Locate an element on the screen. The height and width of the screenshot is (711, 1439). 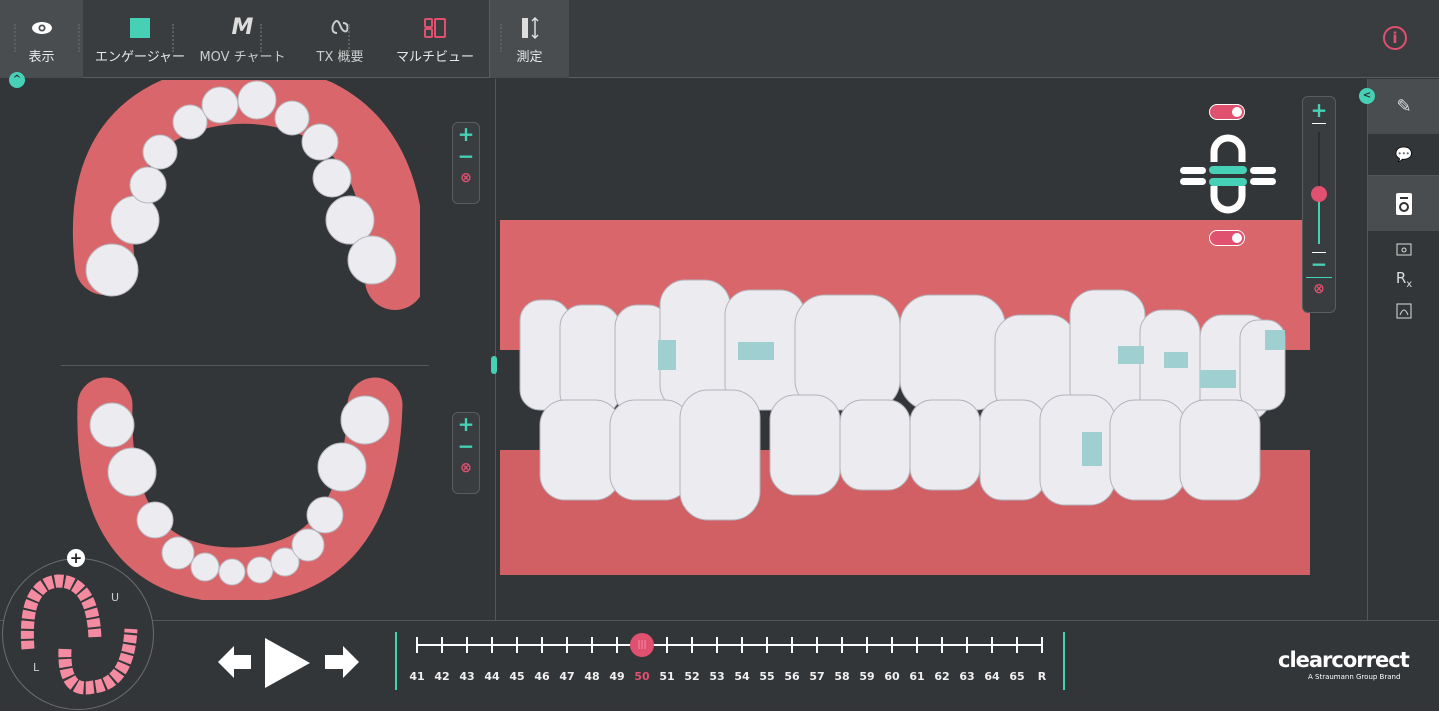
stage-label-58: 58 is located at coordinates (841, 676).